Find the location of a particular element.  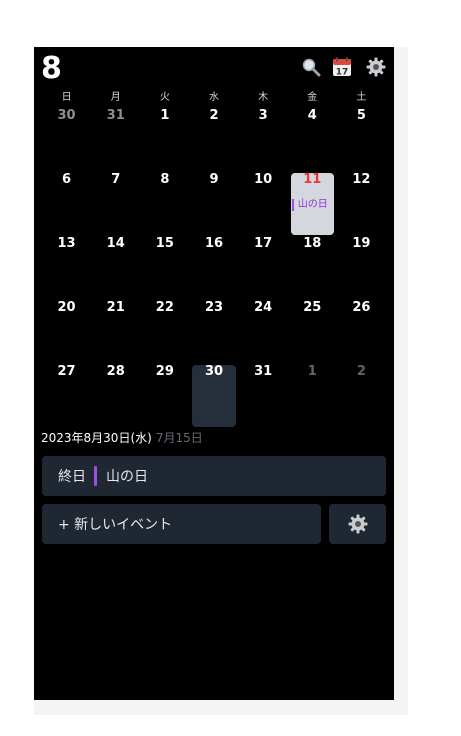

calendar-day: 13 is located at coordinates (66, 265).